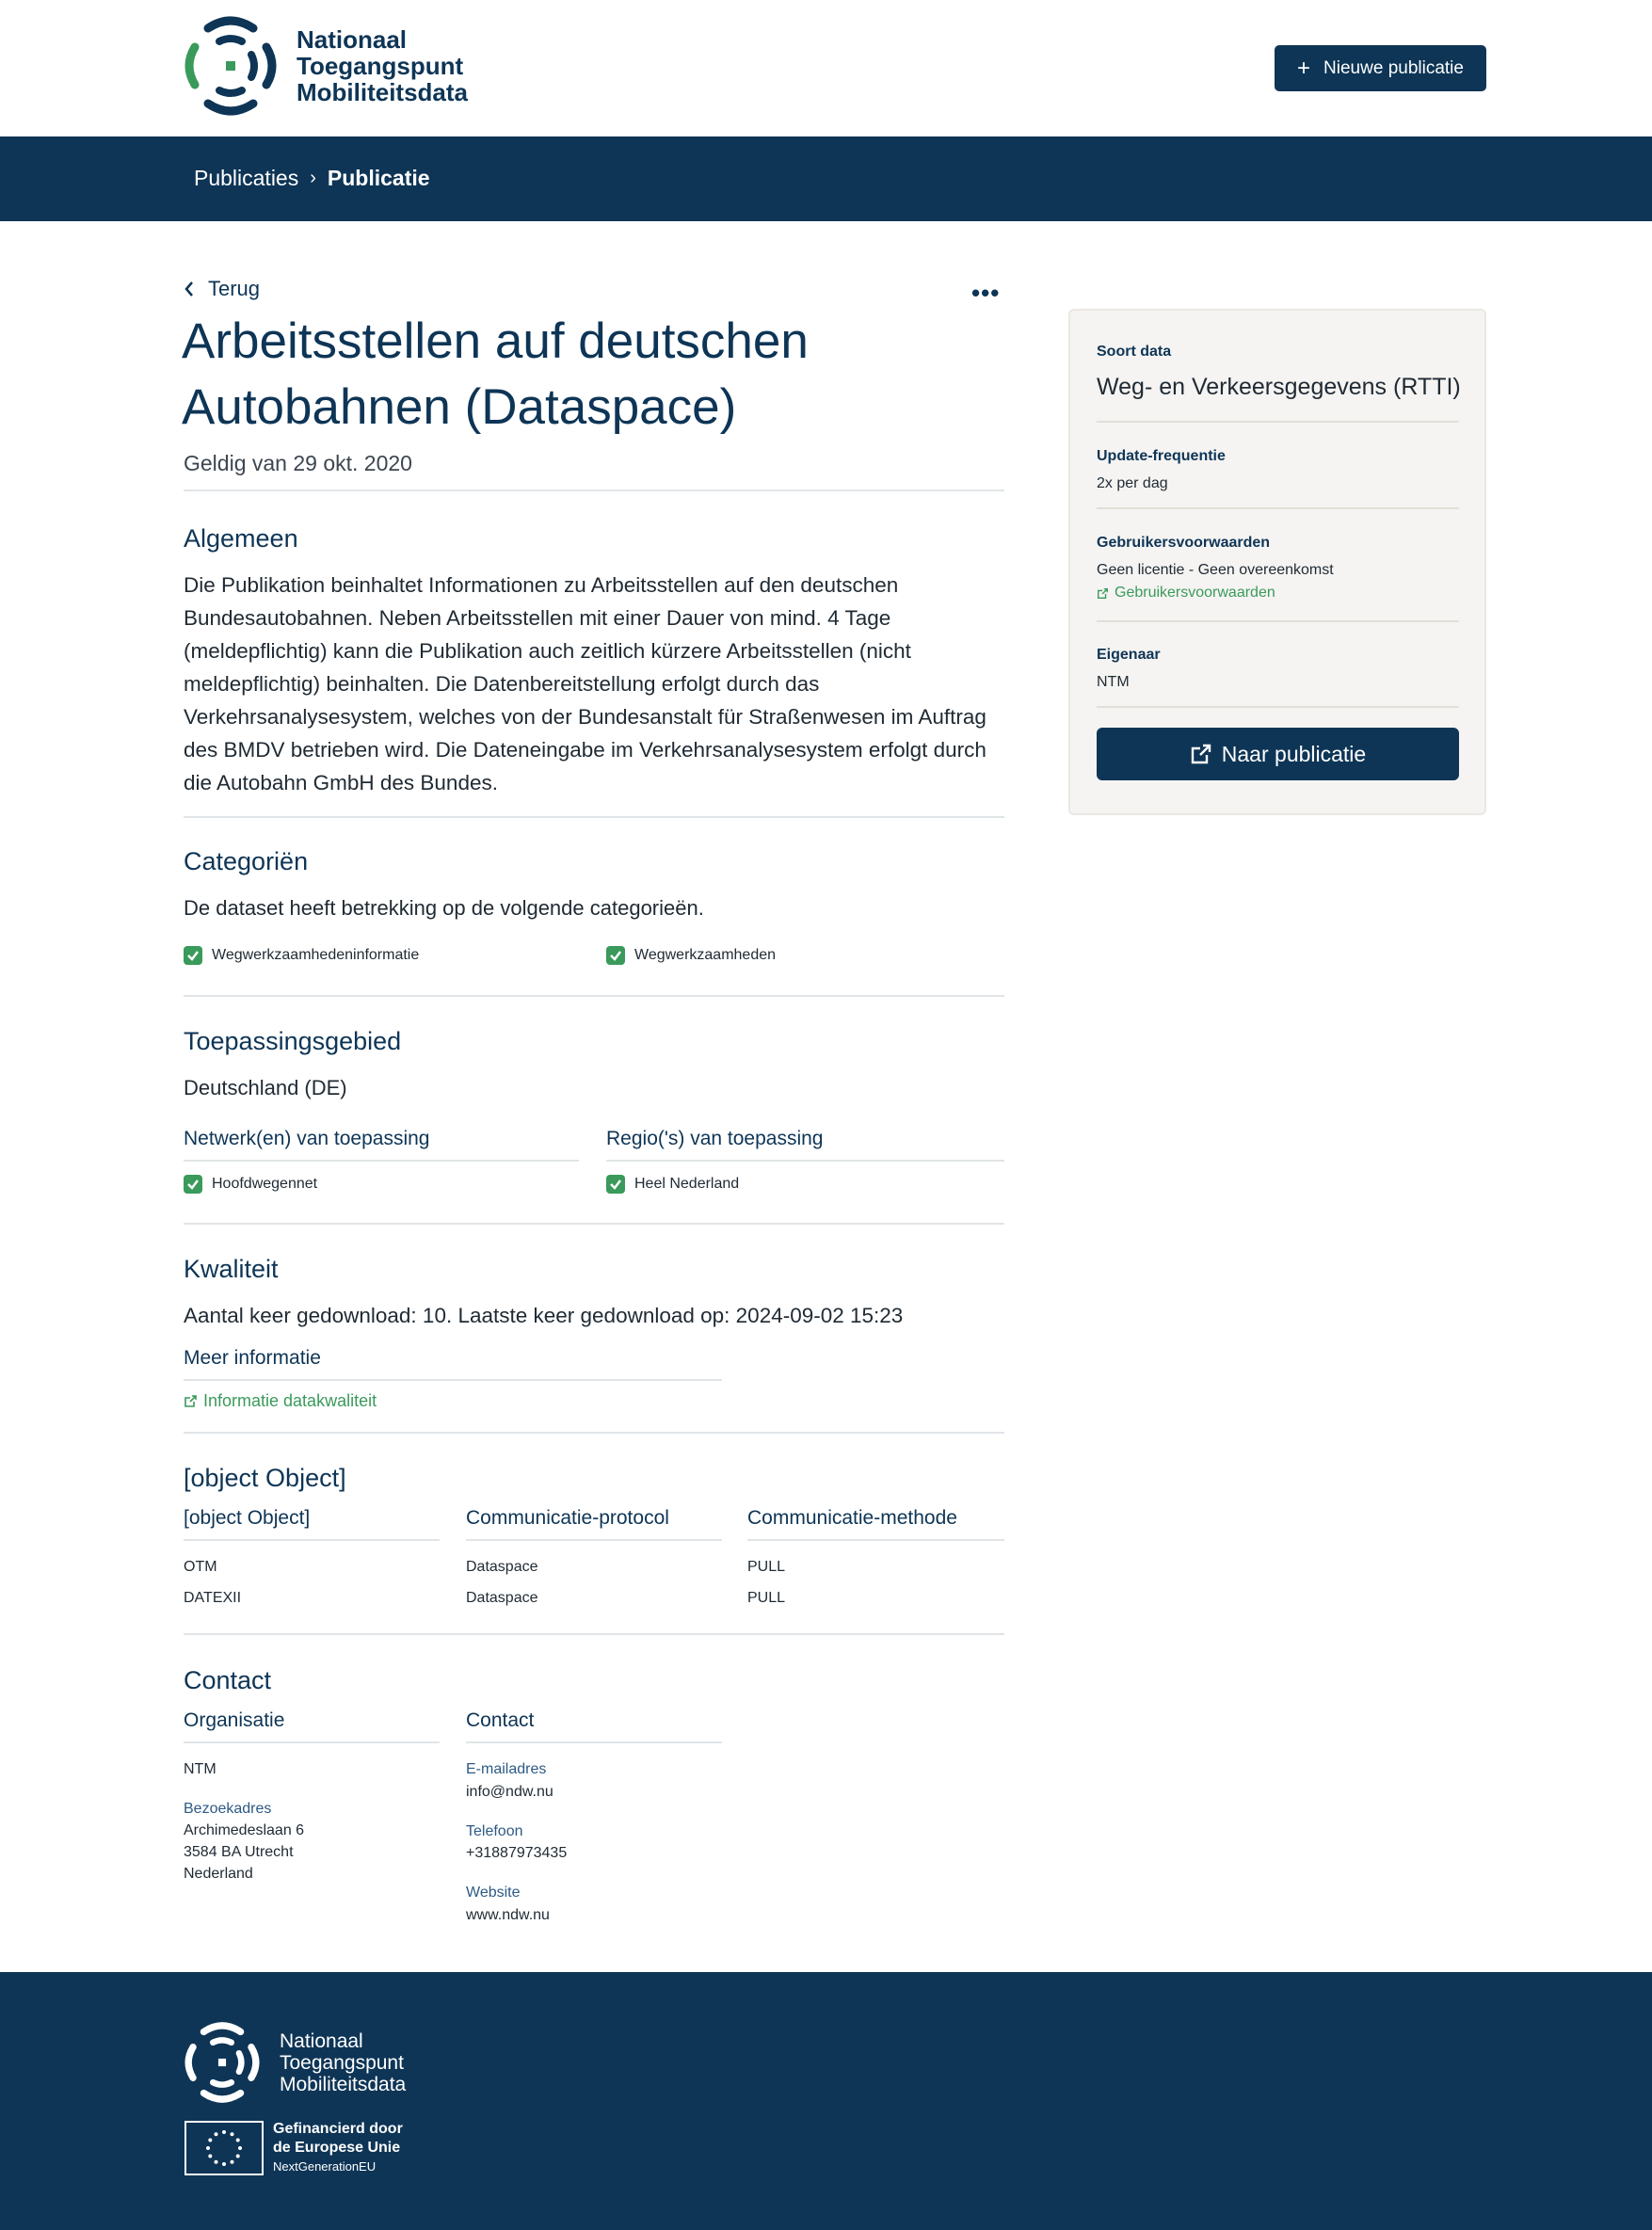 This screenshot has width=1652, height=2230. I want to click on contact-heading: Contact, so click(594, 1726).